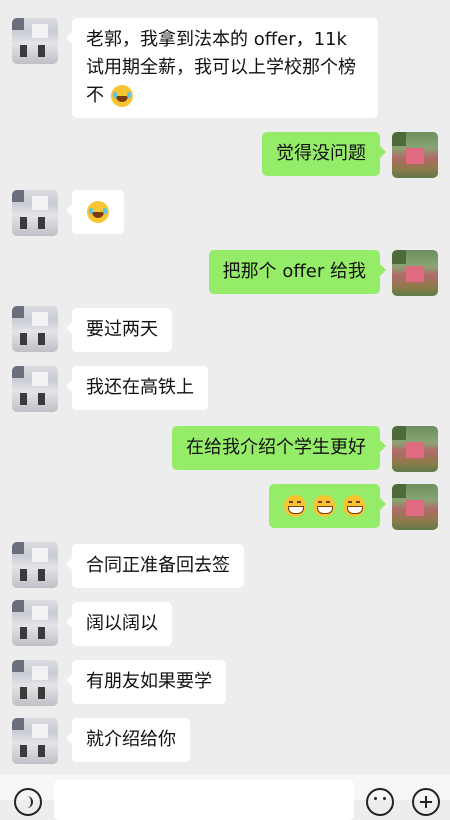 This screenshot has width=450, height=820. What do you see at coordinates (321, 153) in the screenshot?
I see `message-text: 觉得没问题` at bounding box center [321, 153].